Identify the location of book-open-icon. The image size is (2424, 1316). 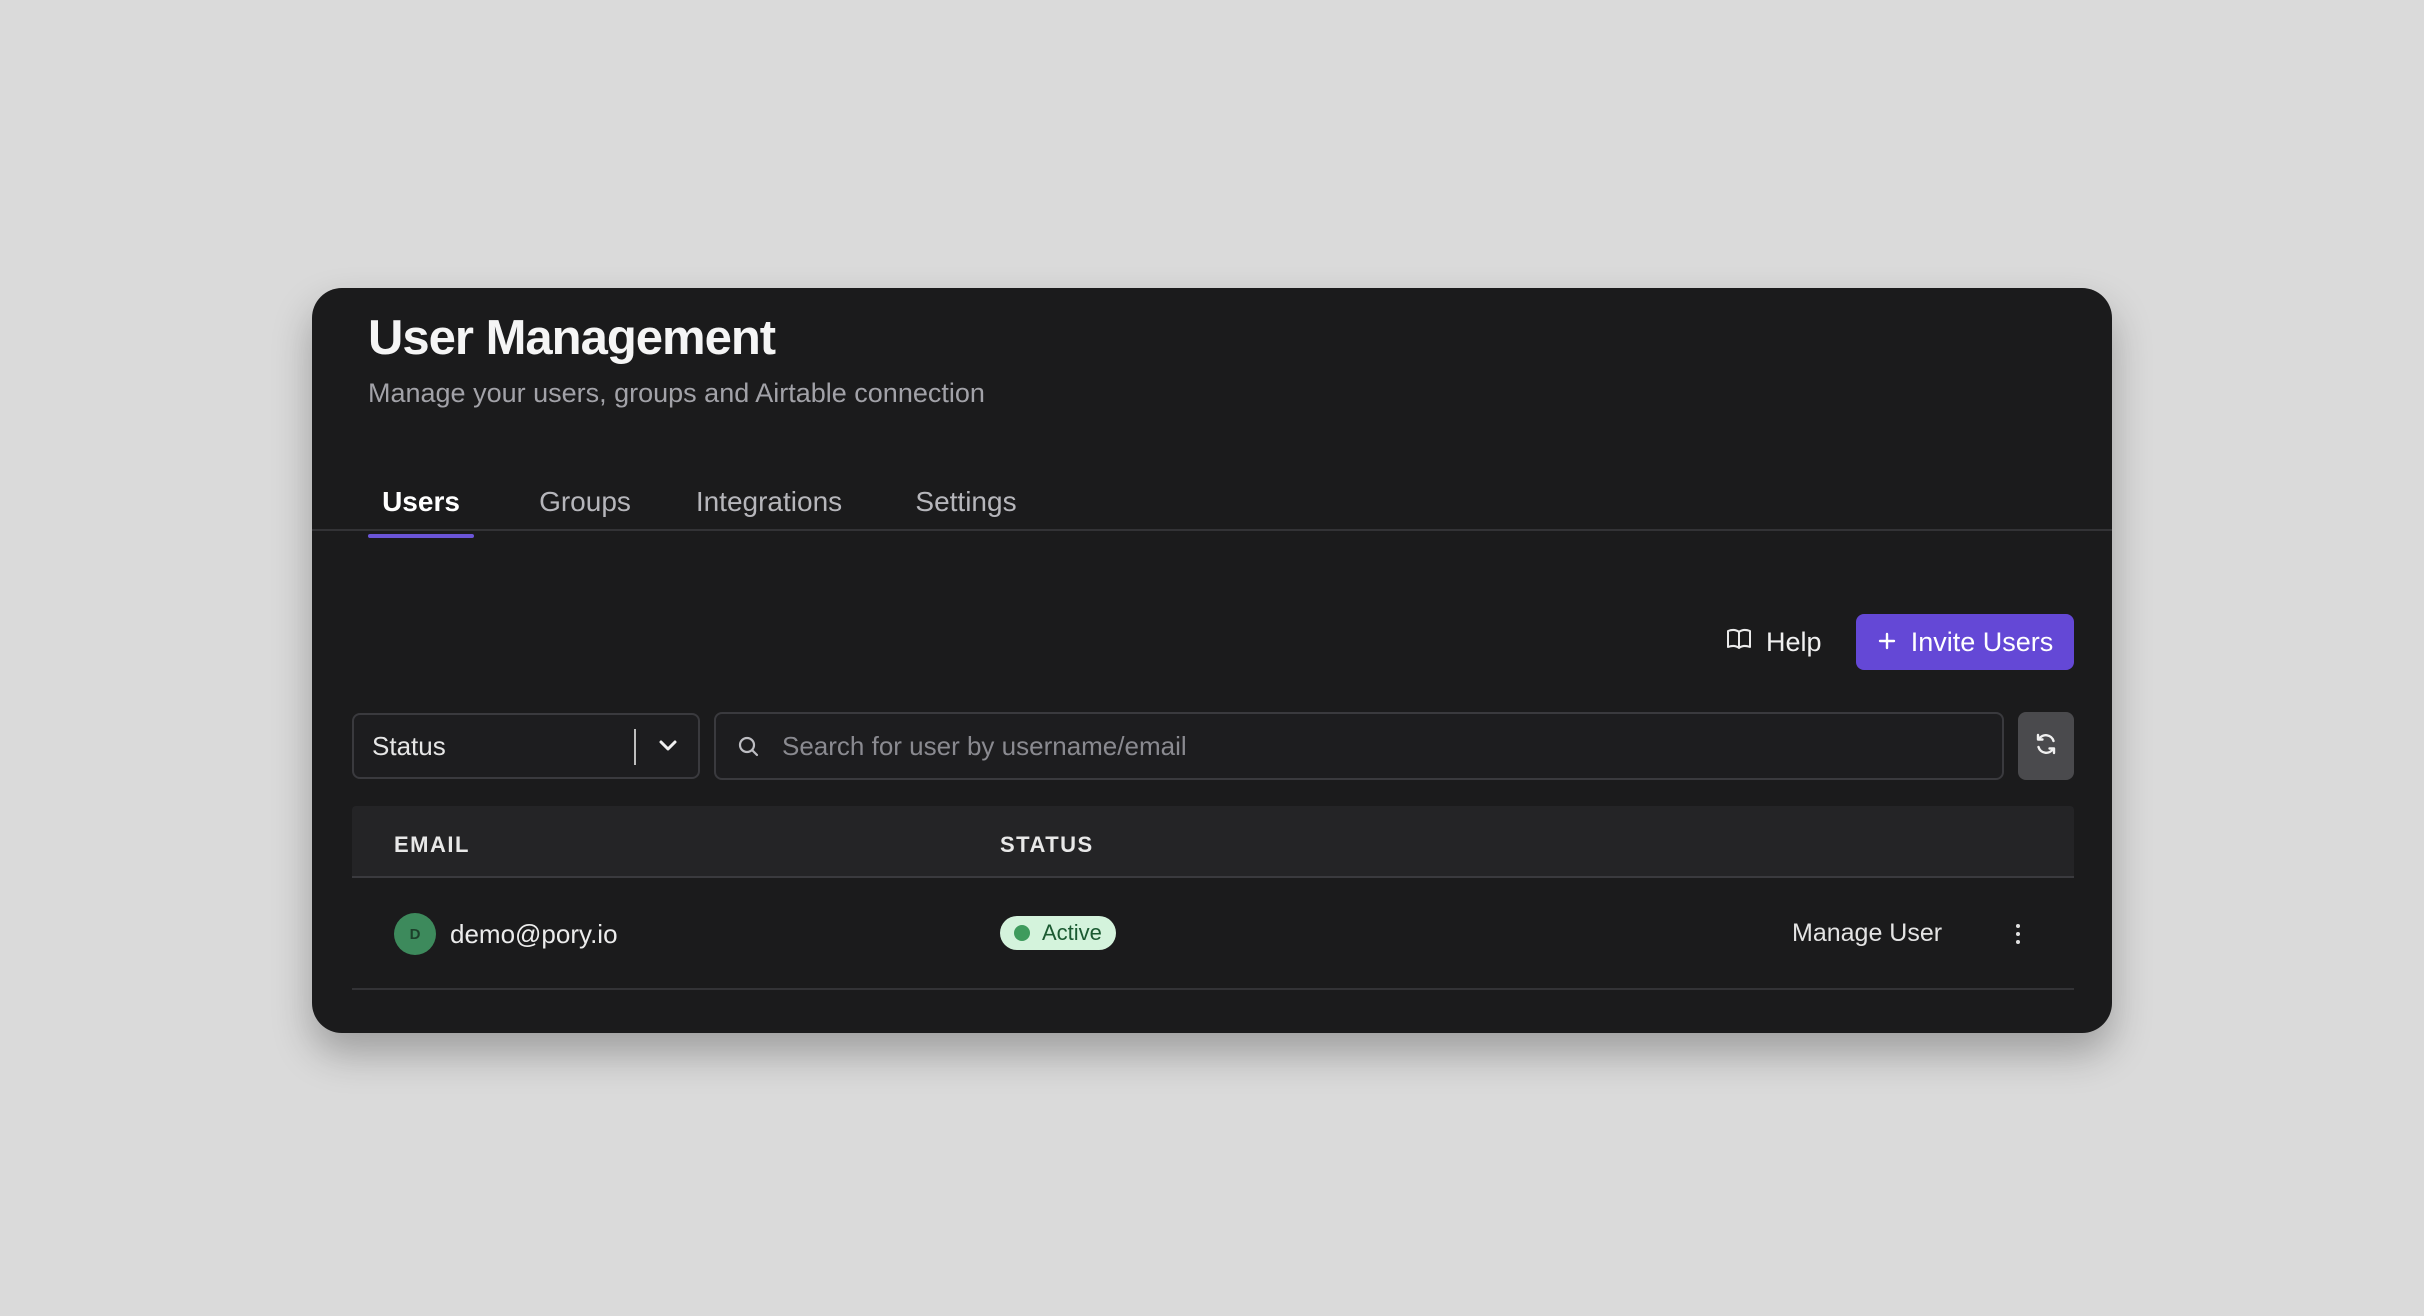
(1739, 642).